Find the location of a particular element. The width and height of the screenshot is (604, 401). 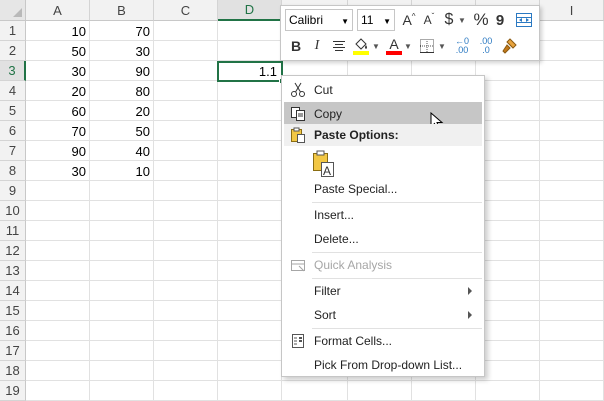

active-cell: 1.1 is located at coordinates (251, 72).